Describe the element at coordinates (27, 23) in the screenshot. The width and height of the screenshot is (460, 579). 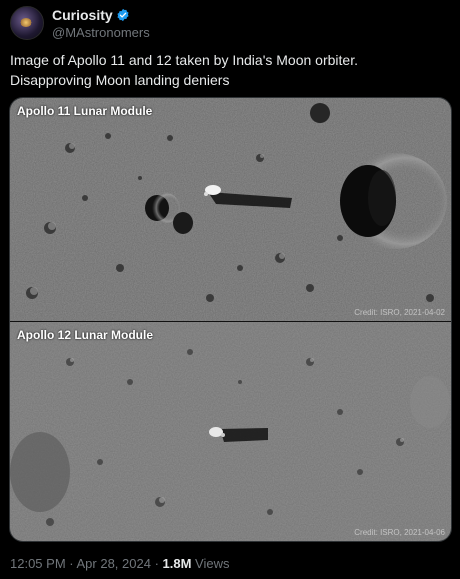
I see `avatar` at that location.